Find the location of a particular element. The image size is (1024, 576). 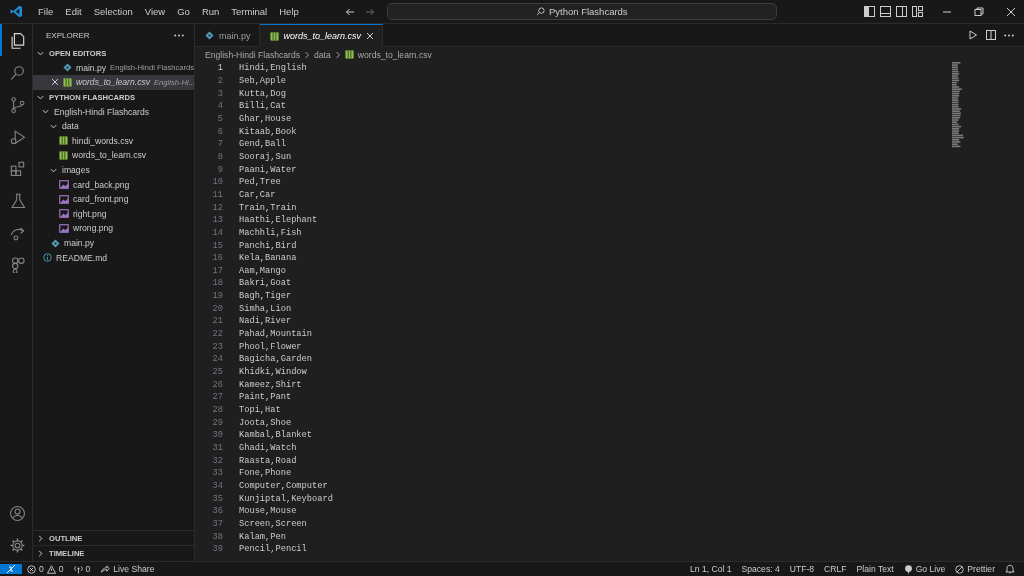

code-line: Paint,Pant is located at coordinates (265, 397).